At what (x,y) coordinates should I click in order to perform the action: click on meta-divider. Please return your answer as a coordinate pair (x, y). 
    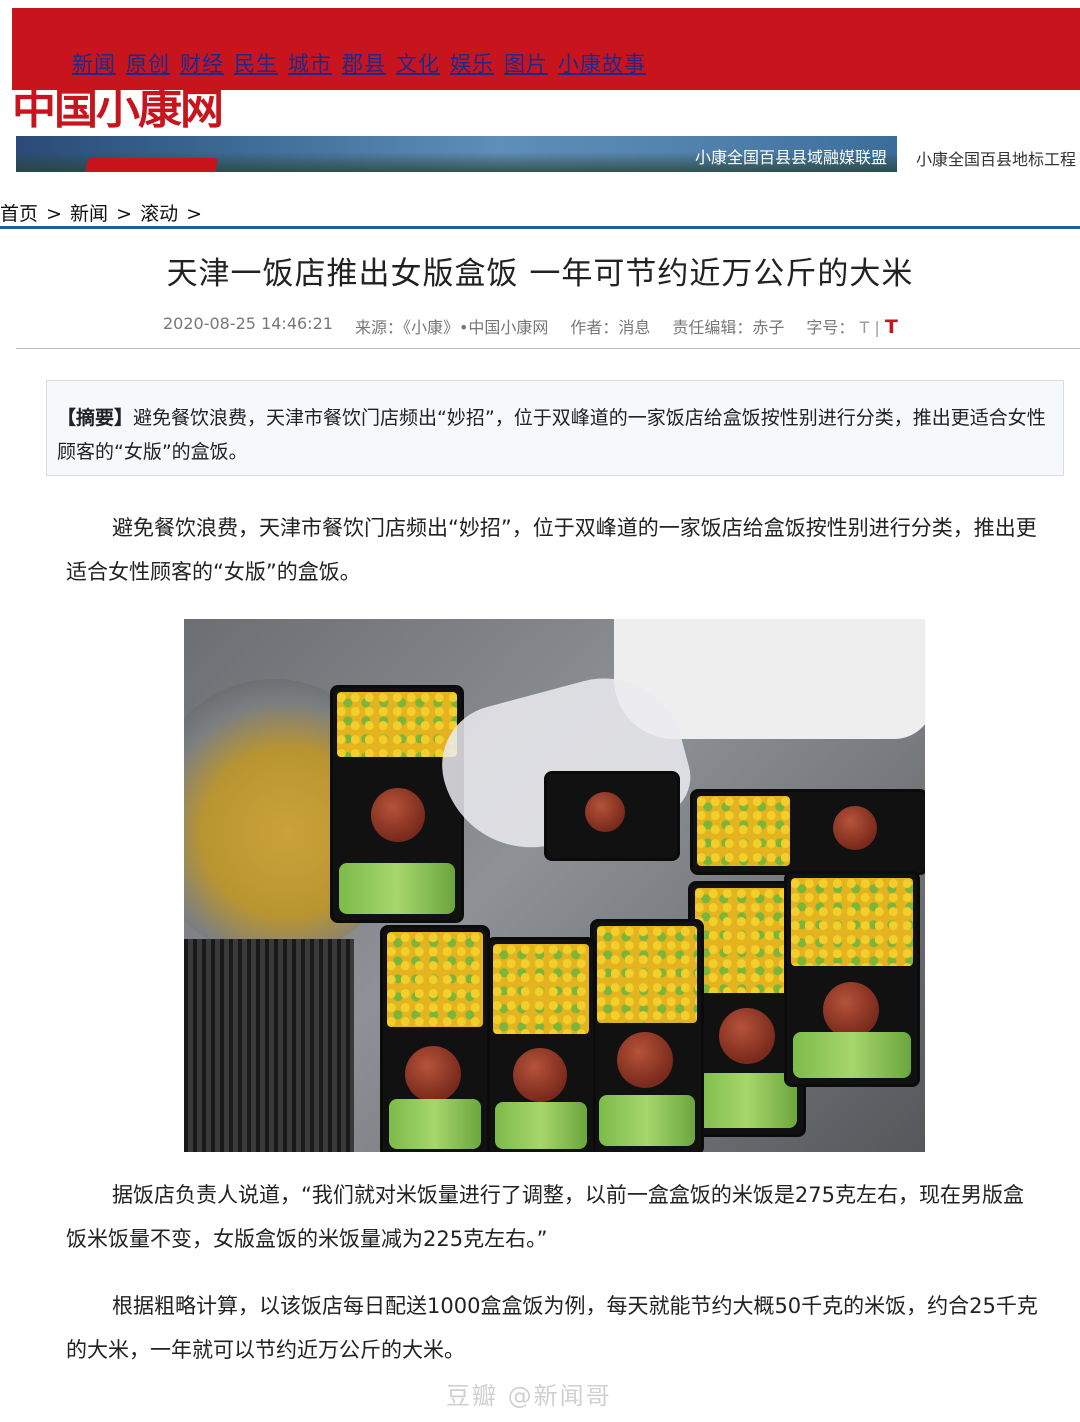
    Looking at the image, I should click on (548, 348).